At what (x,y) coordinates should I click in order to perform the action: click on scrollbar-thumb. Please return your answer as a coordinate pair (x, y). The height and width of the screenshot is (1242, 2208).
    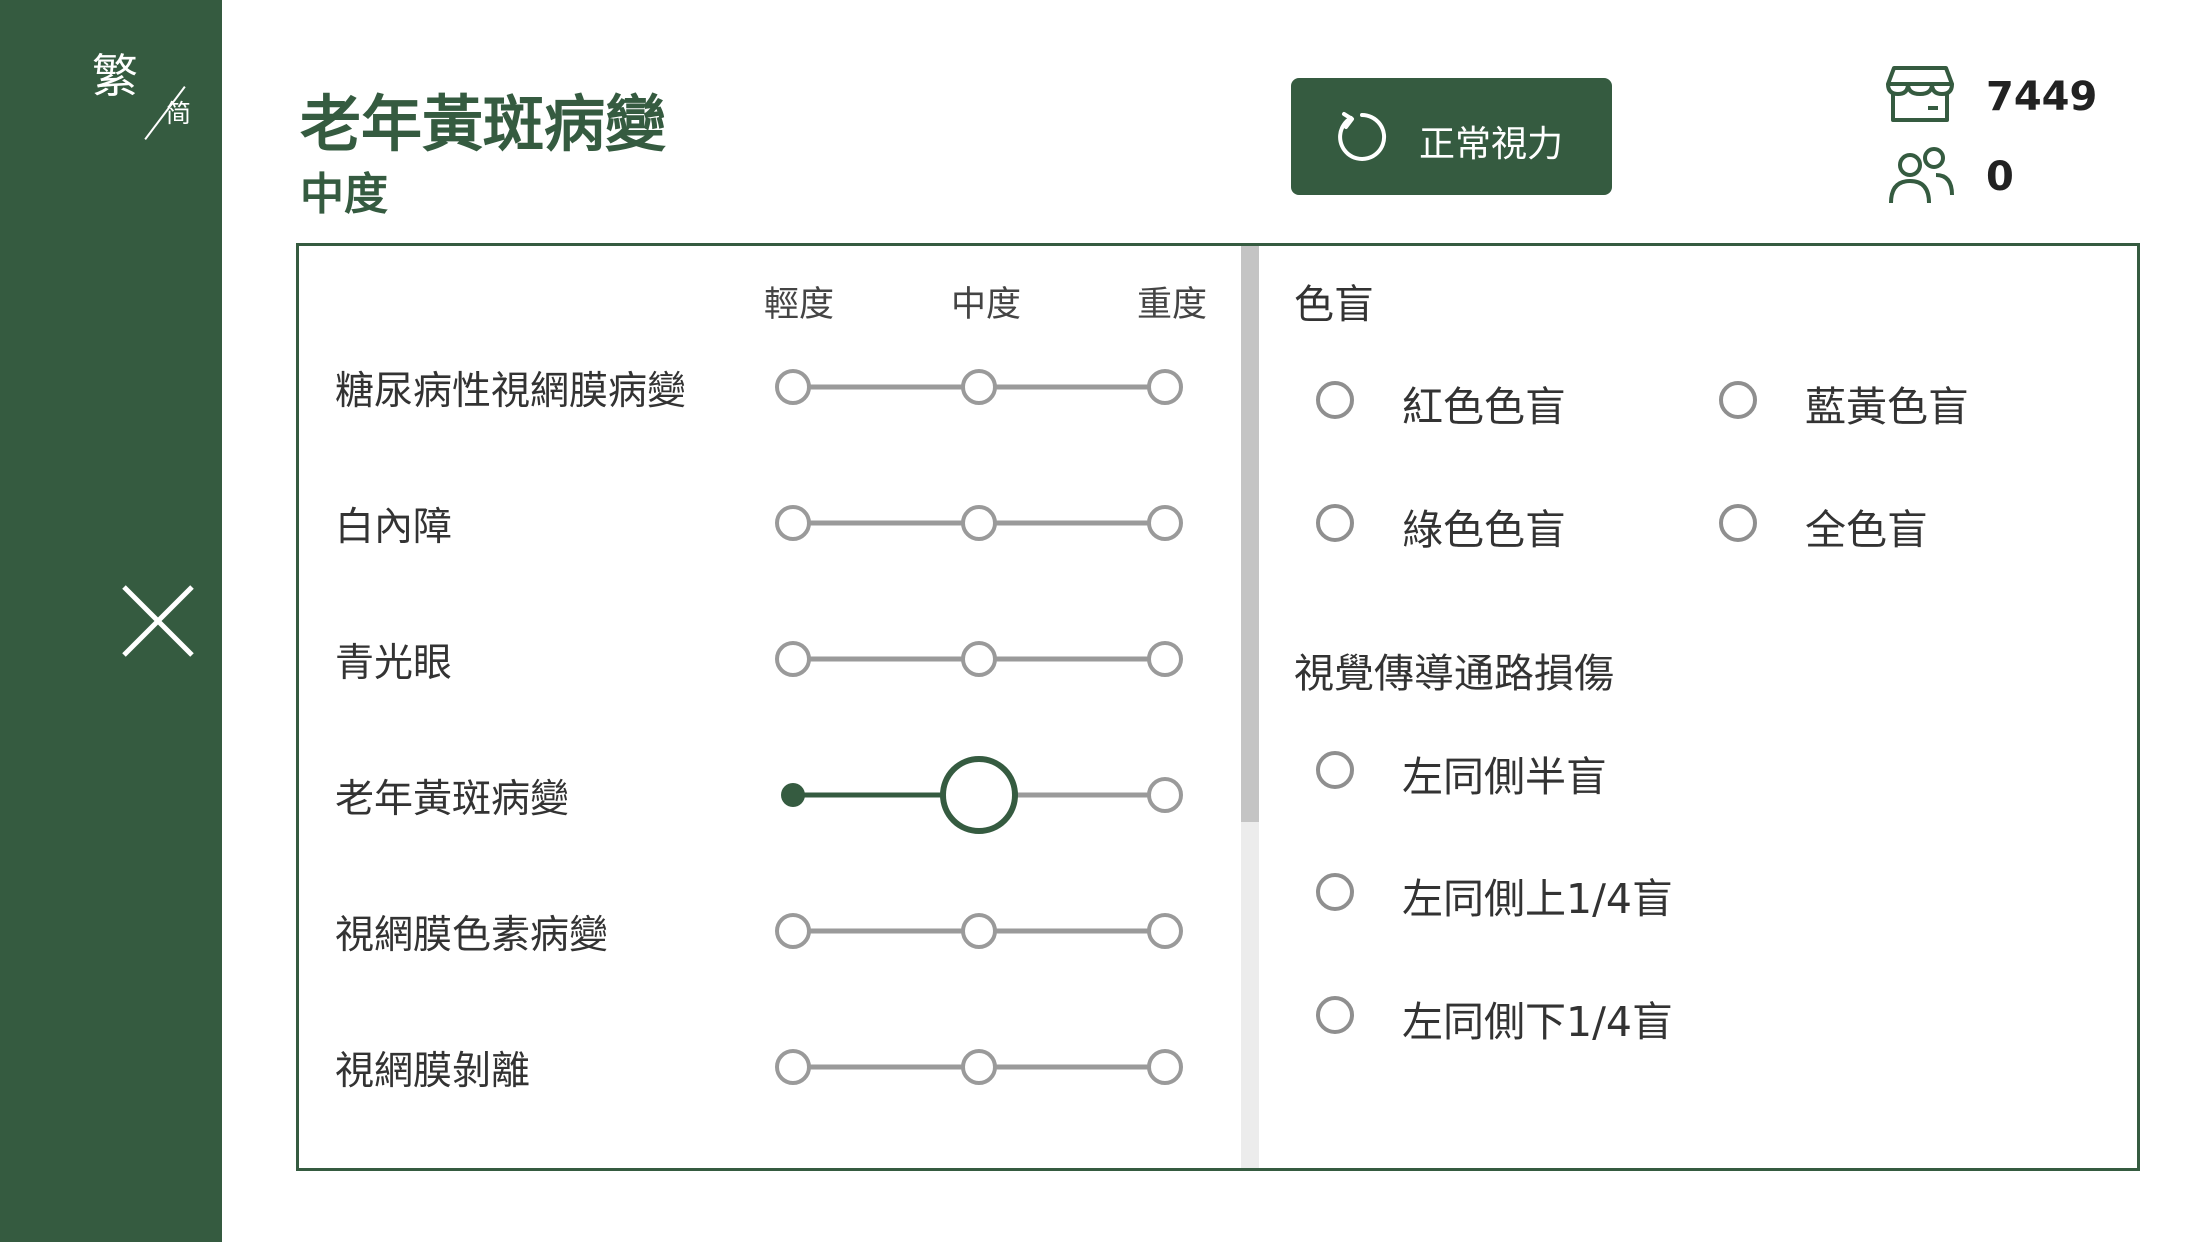
    Looking at the image, I should click on (1250, 534).